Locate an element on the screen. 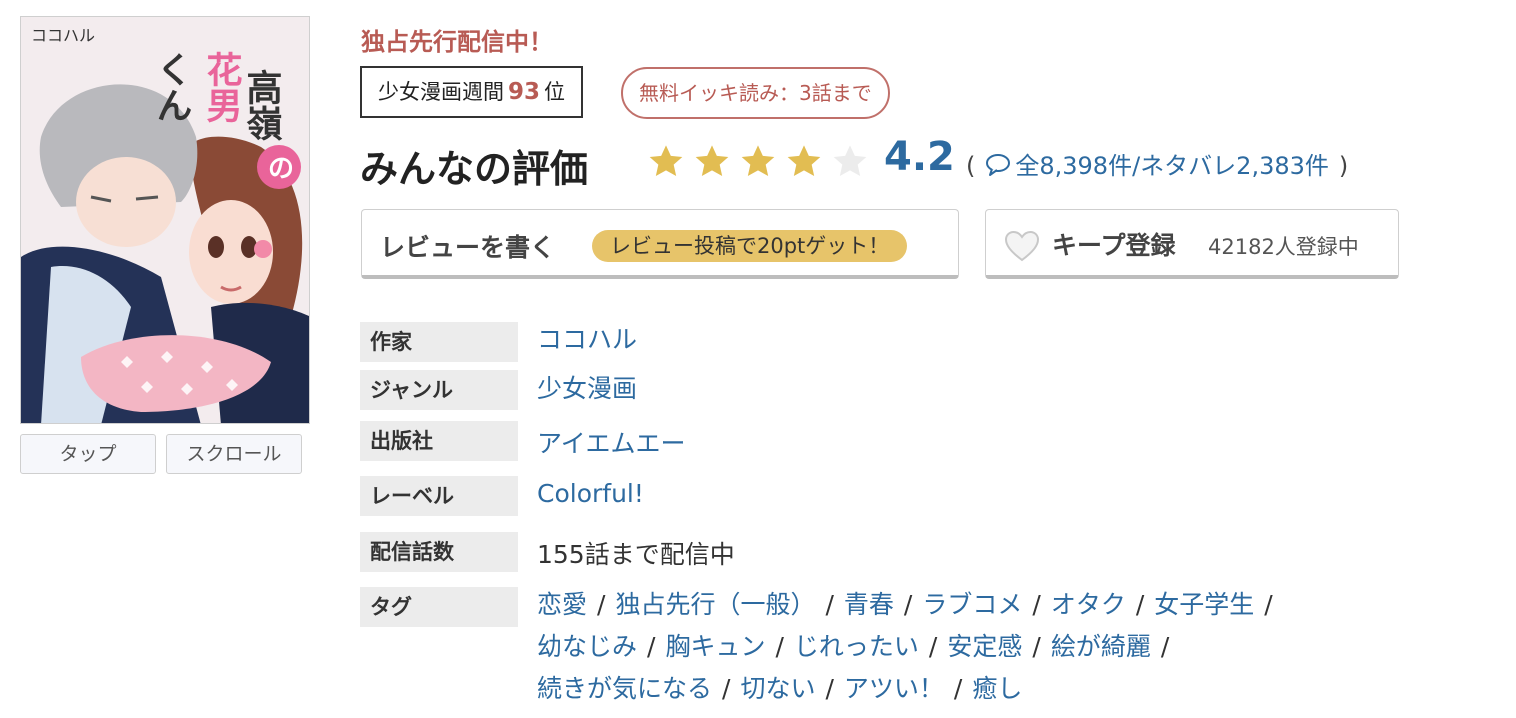  tag-link: 恋愛 is located at coordinates (562, 604).